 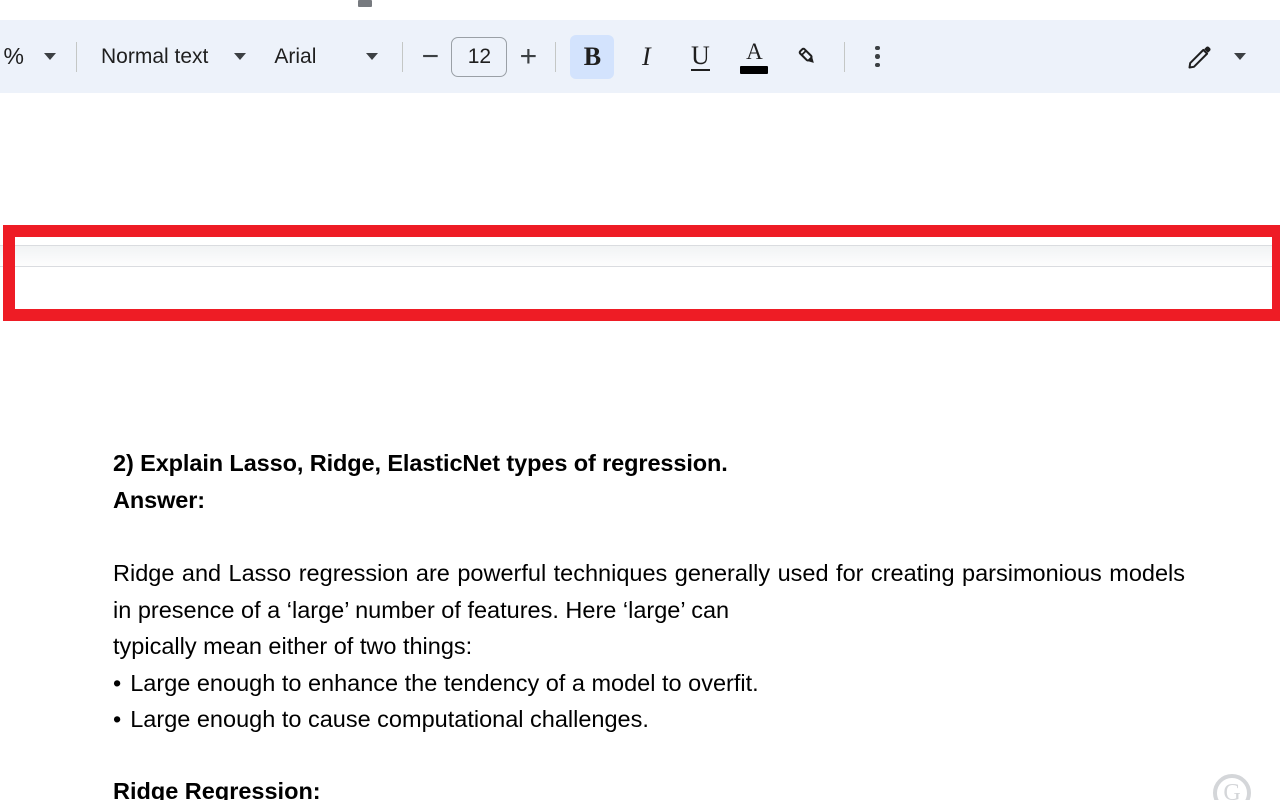 I want to click on zoom-dropdown-caret, so click(x=50, y=57).